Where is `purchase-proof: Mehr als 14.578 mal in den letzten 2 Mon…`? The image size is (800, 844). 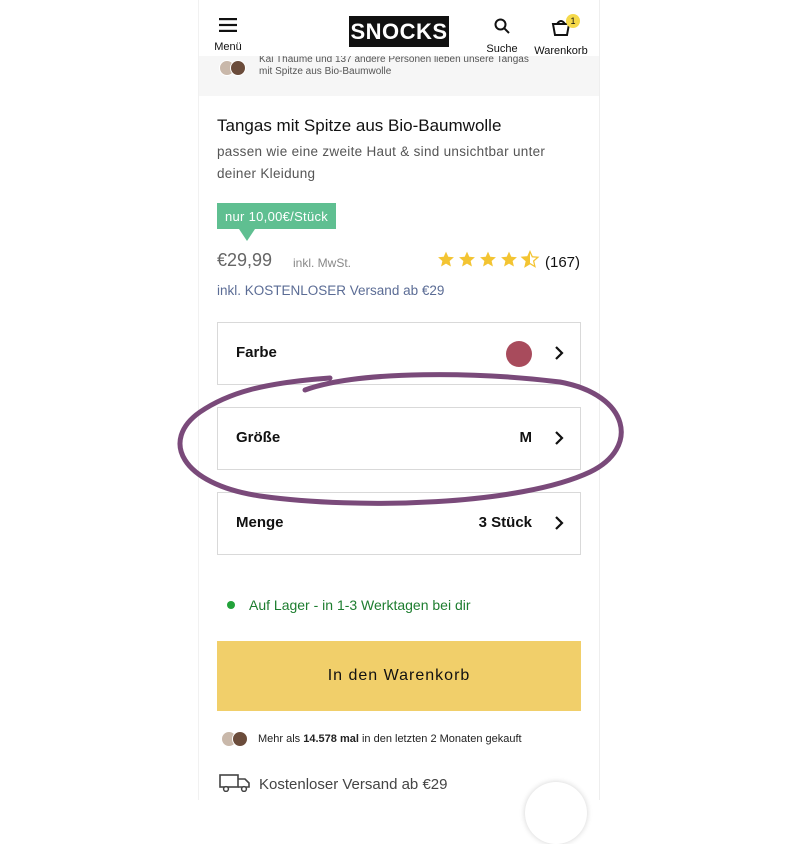
purchase-proof: Mehr als 14.578 mal in den letzten 2 Mon… is located at coordinates (371, 739).